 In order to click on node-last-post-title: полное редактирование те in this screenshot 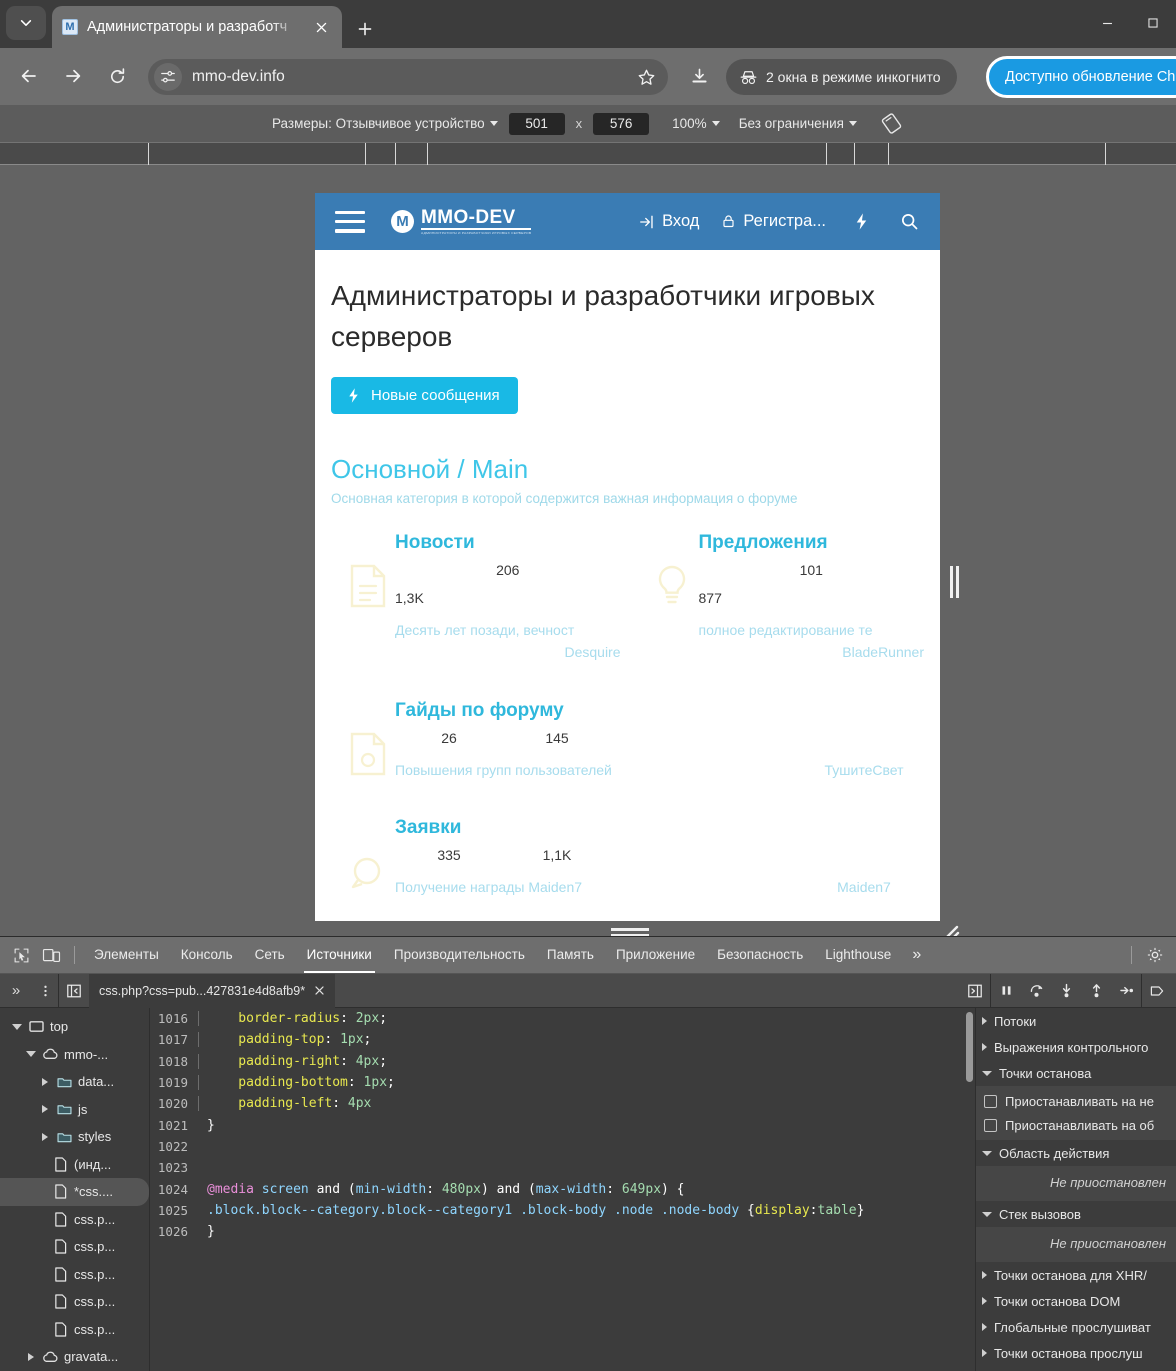, I will do `click(786, 630)`.